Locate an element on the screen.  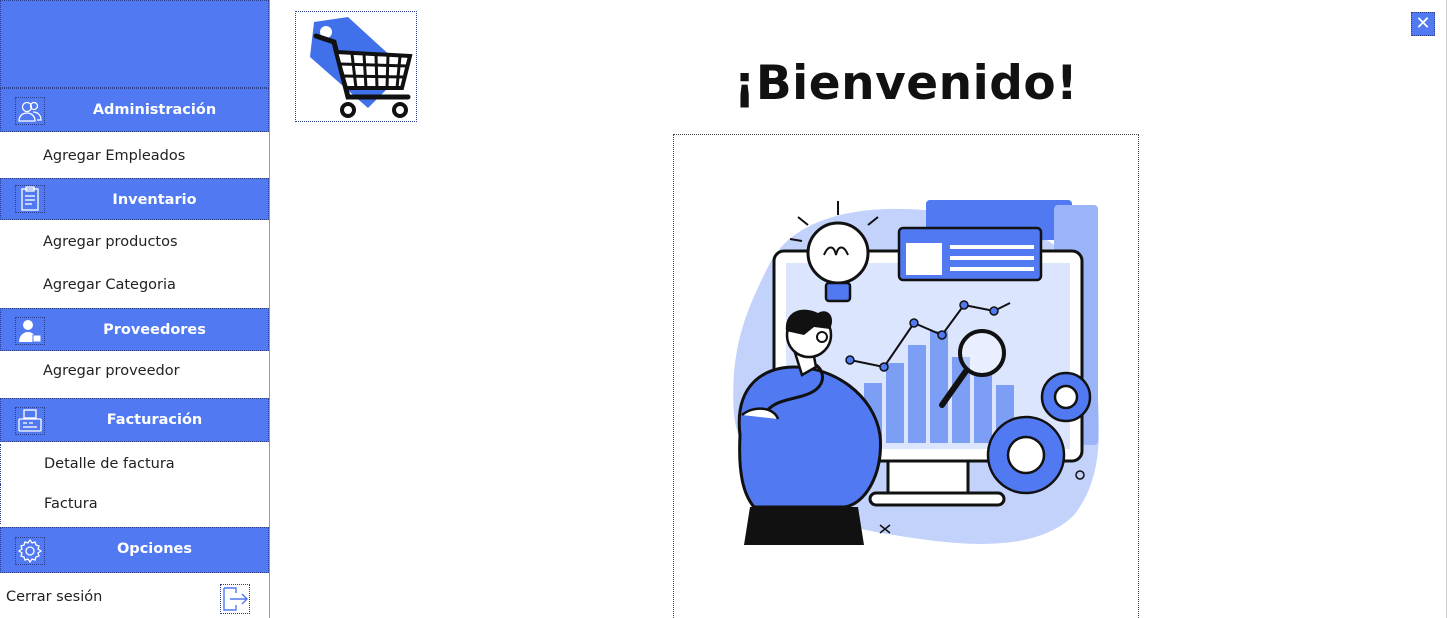
section-label: Opciones is located at coordinates (154, 549).